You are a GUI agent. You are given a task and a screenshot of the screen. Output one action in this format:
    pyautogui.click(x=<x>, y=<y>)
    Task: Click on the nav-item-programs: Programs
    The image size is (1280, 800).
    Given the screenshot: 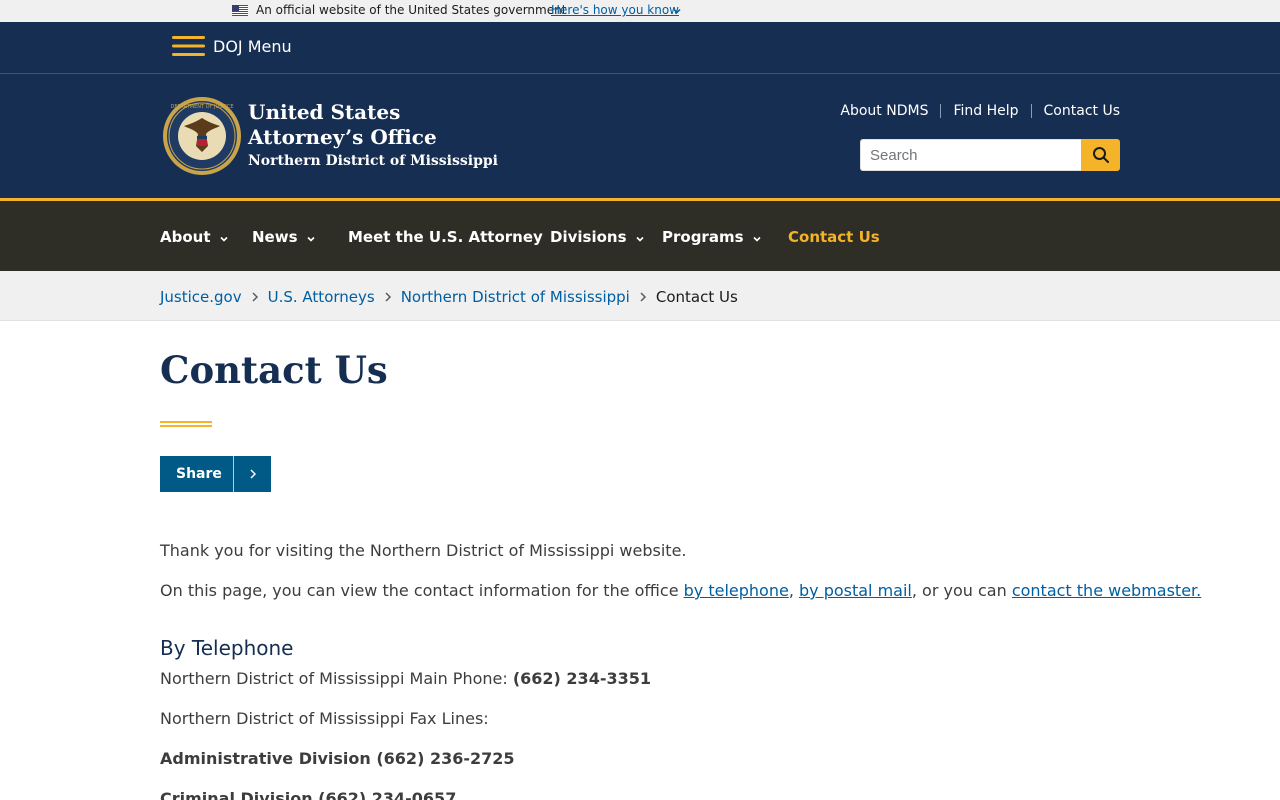 What is the action you would take?
    pyautogui.click(x=712, y=237)
    